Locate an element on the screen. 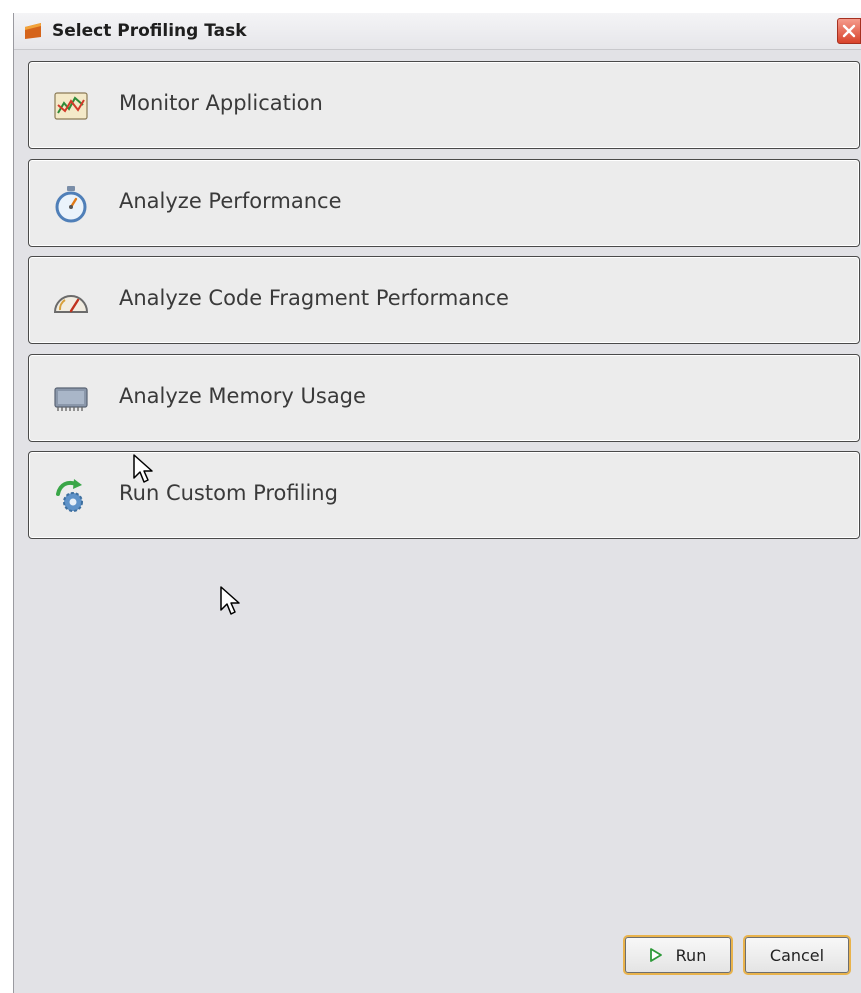 The height and width of the screenshot is (993, 861). app-icon is located at coordinates (33, 31).